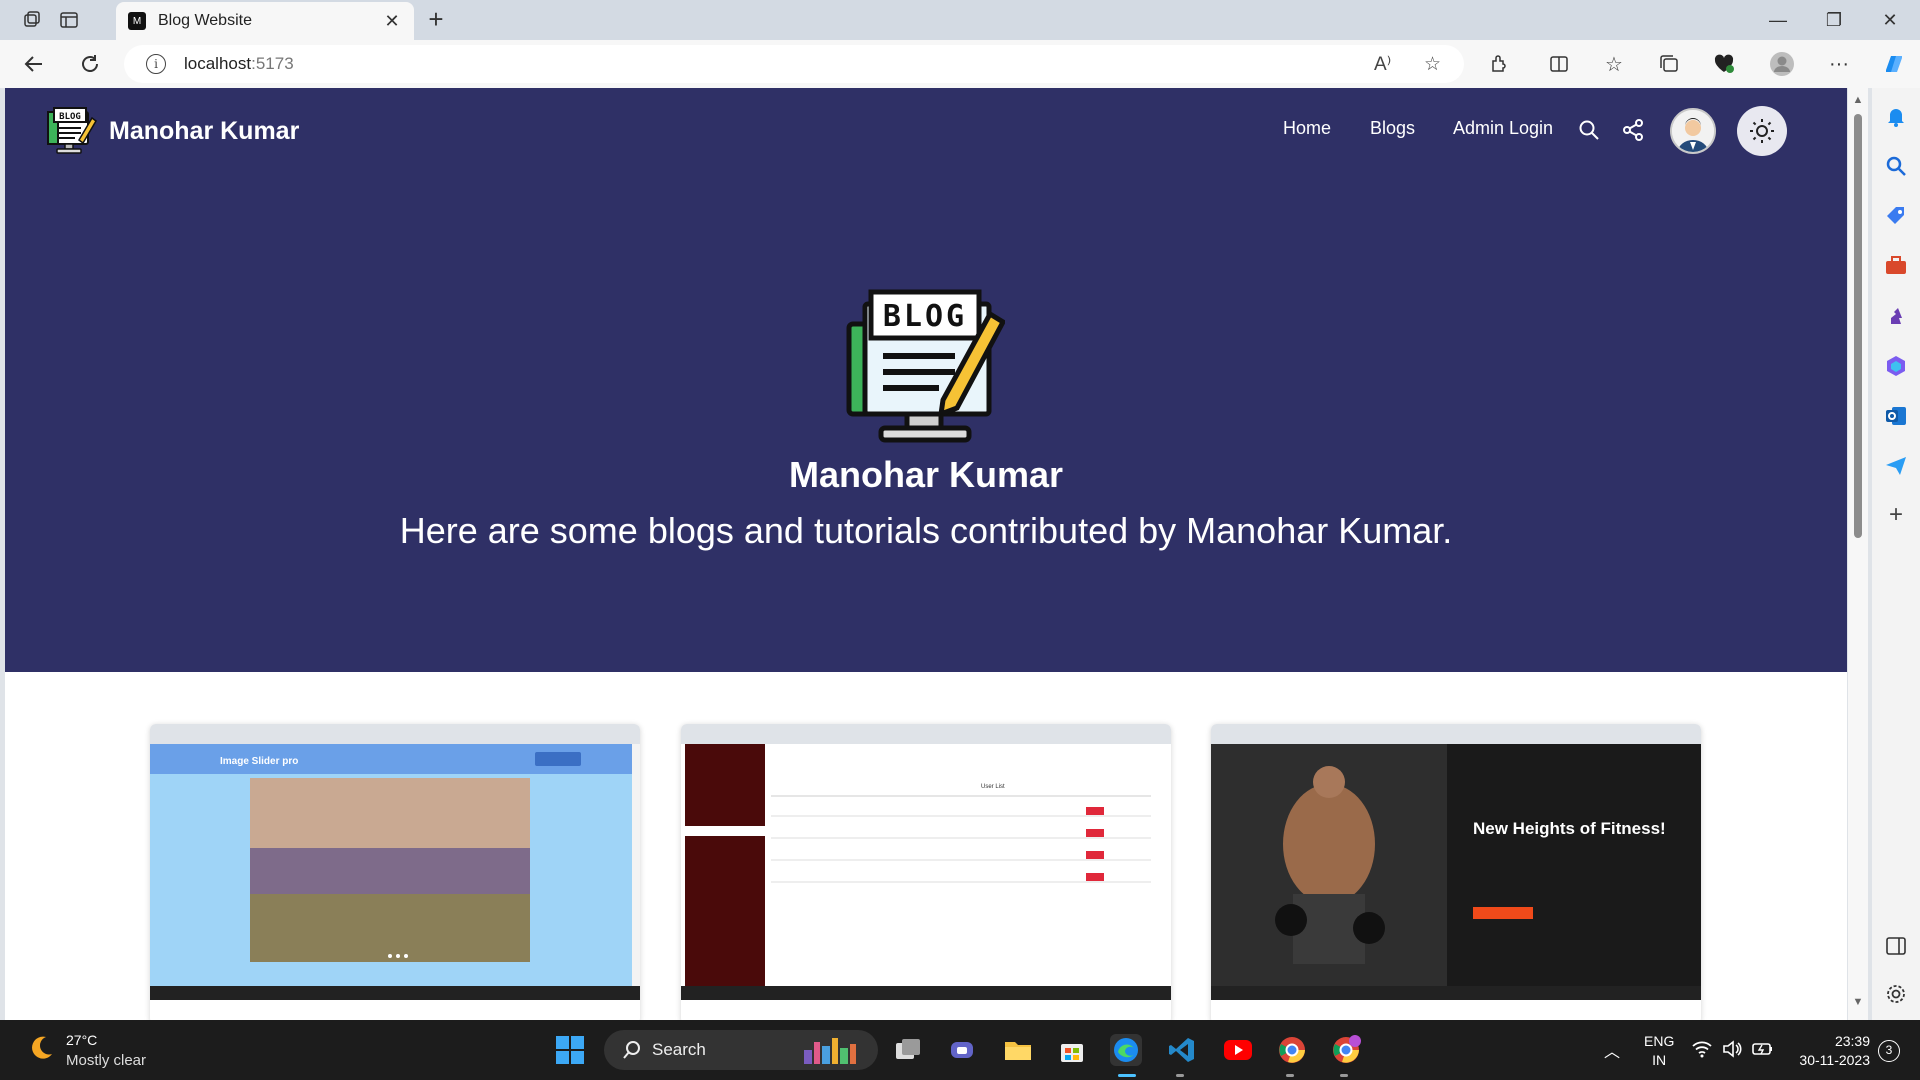  I want to click on workspaces-icon, so click(32, 20).